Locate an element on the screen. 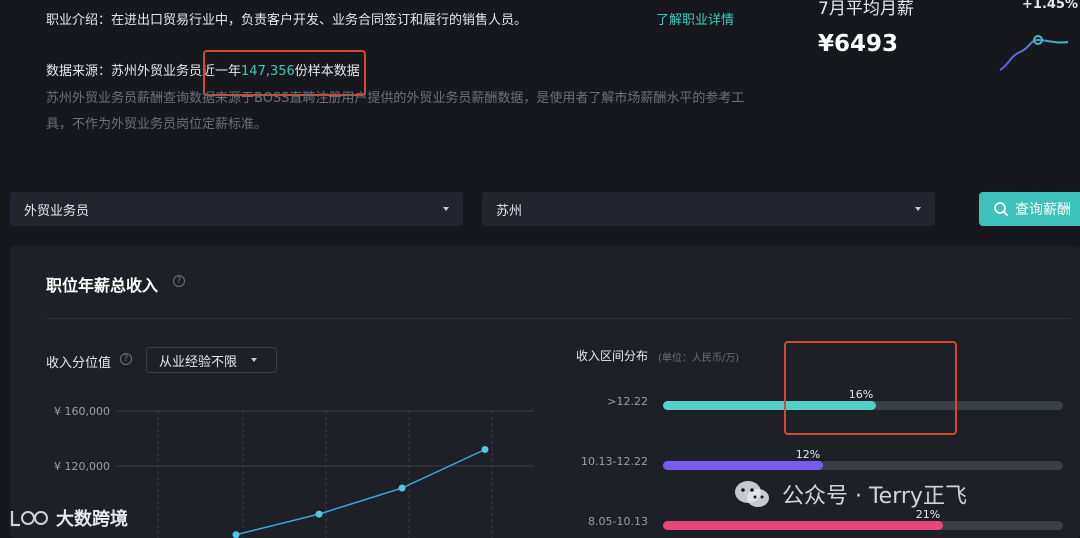 Image resolution: width=1080 pixels, height=538 pixels. job-select: 外贸业务员 is located at coordinates (236, 209).